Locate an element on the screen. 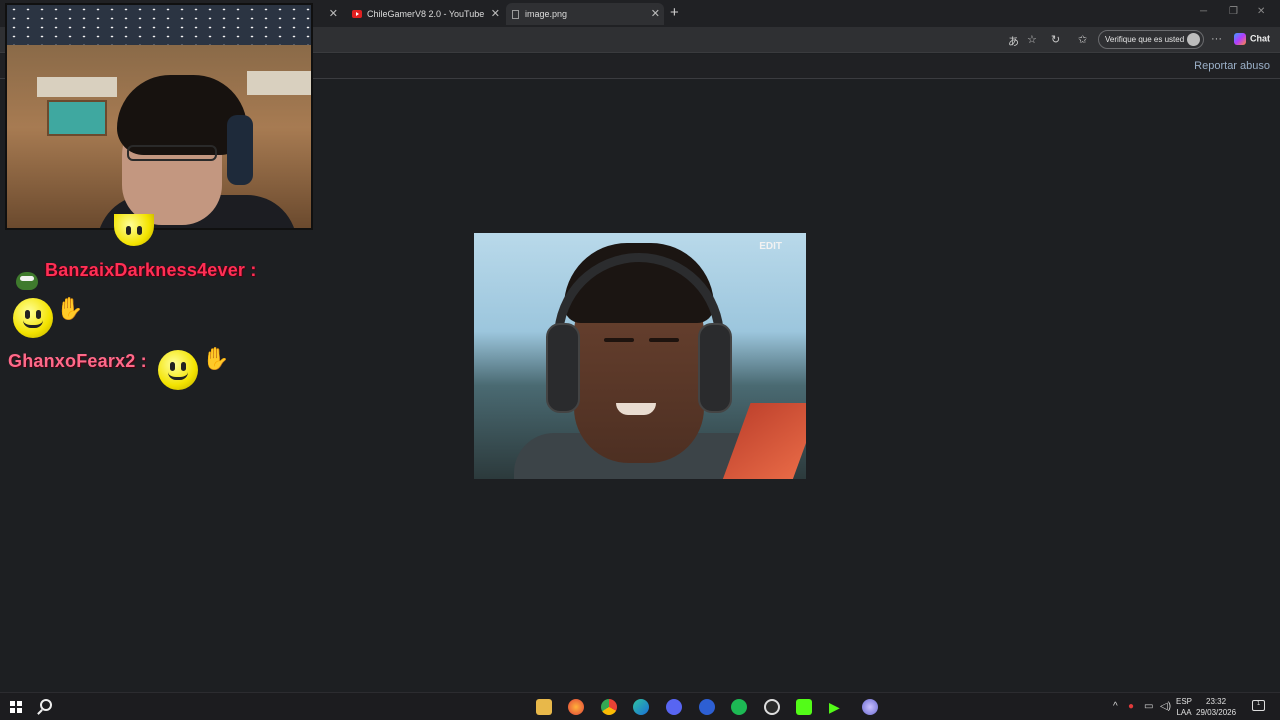 The image size is (1280, 720). chevron-up-icon: ^ is located at coordinates (1115, 706).